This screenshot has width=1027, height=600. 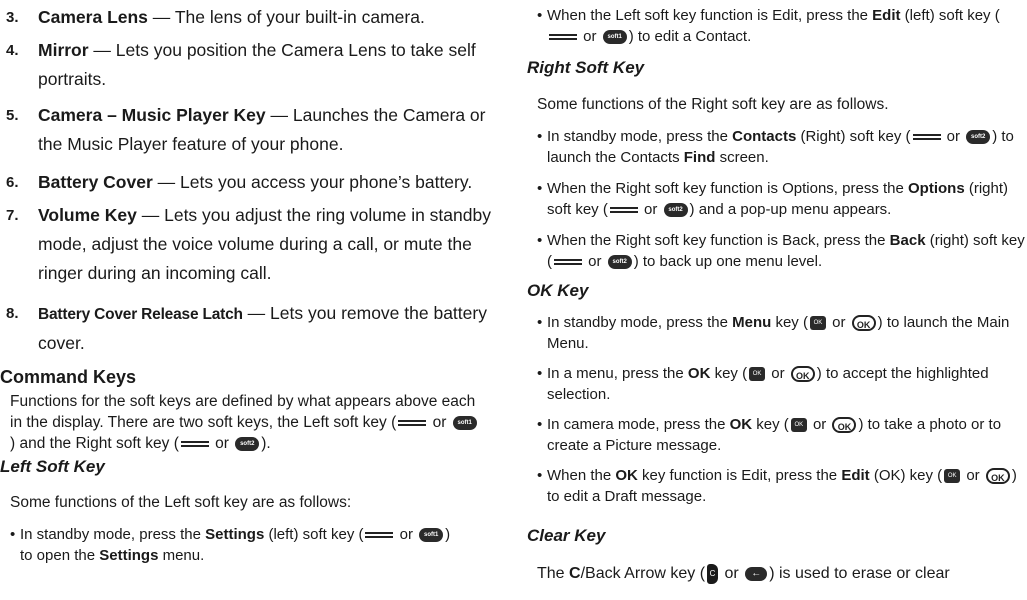 I want to click on item-title: Mirror, so click(x=63, y=50).